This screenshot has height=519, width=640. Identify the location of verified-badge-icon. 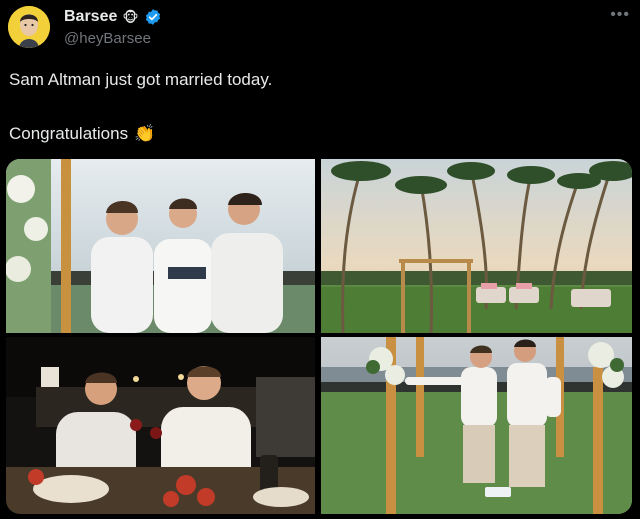
(153, 17).